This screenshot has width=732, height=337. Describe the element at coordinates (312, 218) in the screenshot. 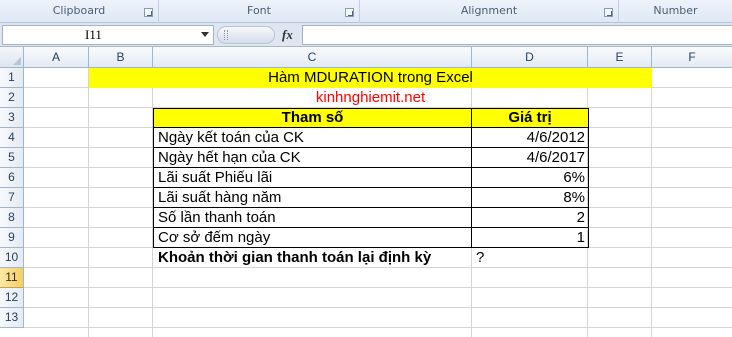

I see `param-label-cell: Số lần thanh toán` at that location.